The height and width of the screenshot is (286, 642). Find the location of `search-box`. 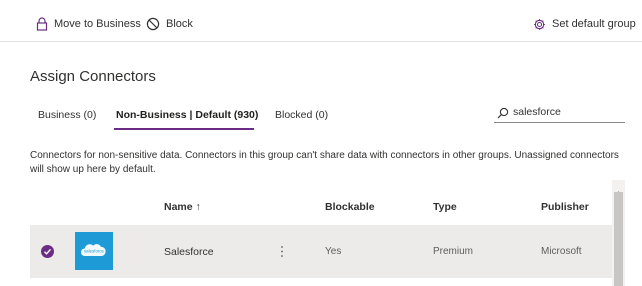

search-box is located at coordinates (559, 113).